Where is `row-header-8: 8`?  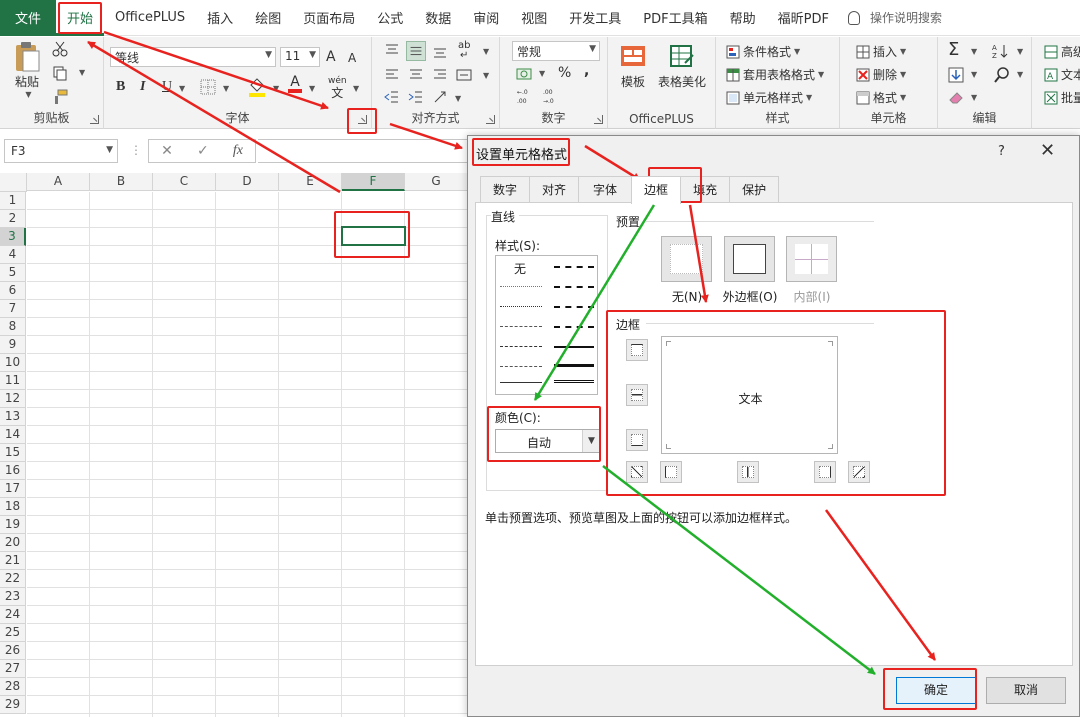
row-header-8: 8 is located at coordinates (13, 327).